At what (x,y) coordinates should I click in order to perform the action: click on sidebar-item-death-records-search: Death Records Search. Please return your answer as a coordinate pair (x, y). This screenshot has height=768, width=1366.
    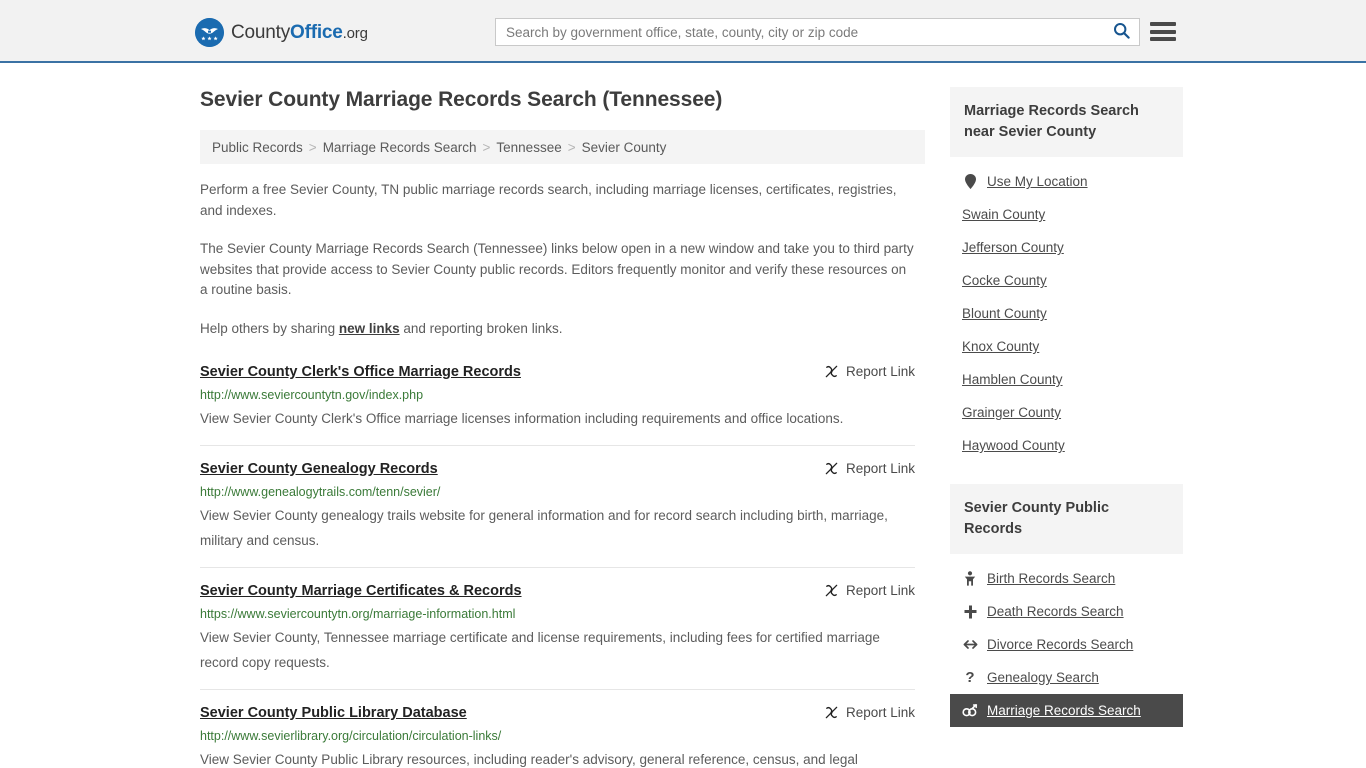
    Looking at the image, I should click on (1066, 611).